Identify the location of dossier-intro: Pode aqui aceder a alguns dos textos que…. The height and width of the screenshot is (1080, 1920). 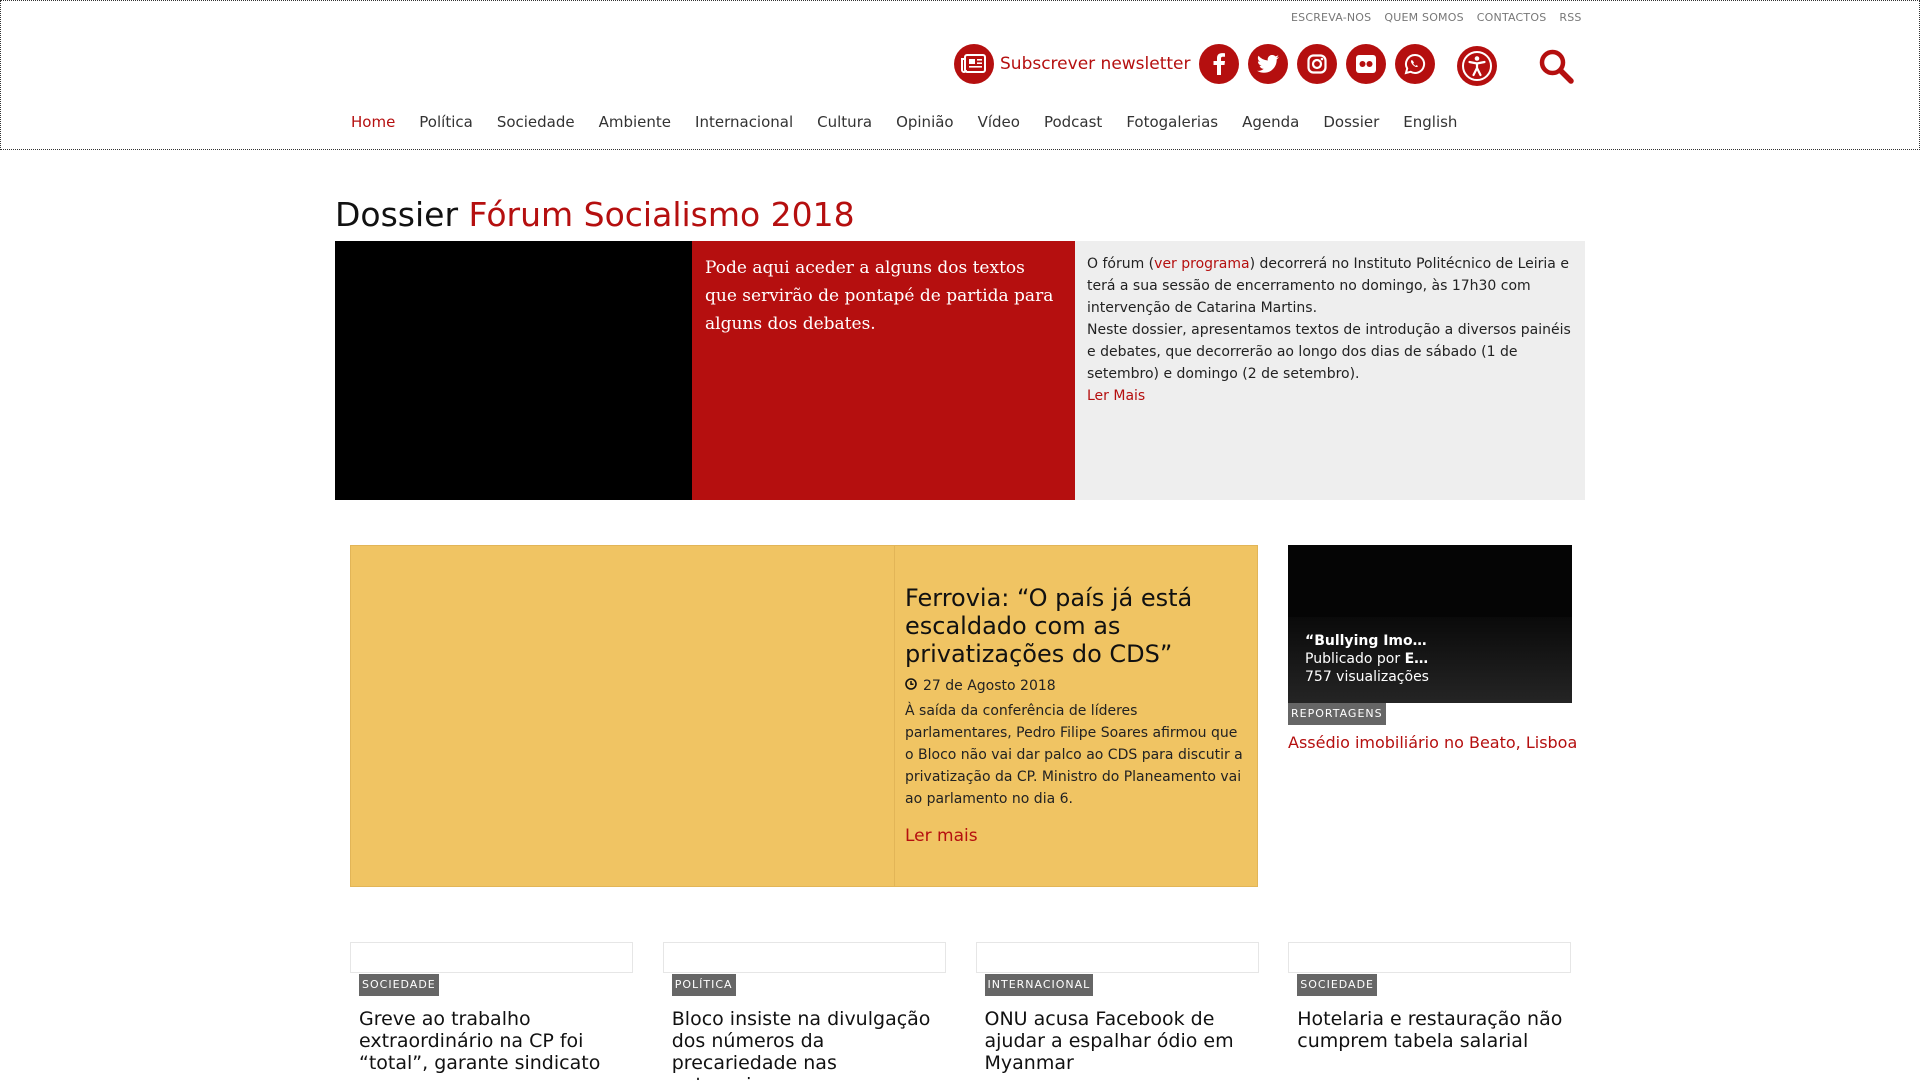
(883, 370).